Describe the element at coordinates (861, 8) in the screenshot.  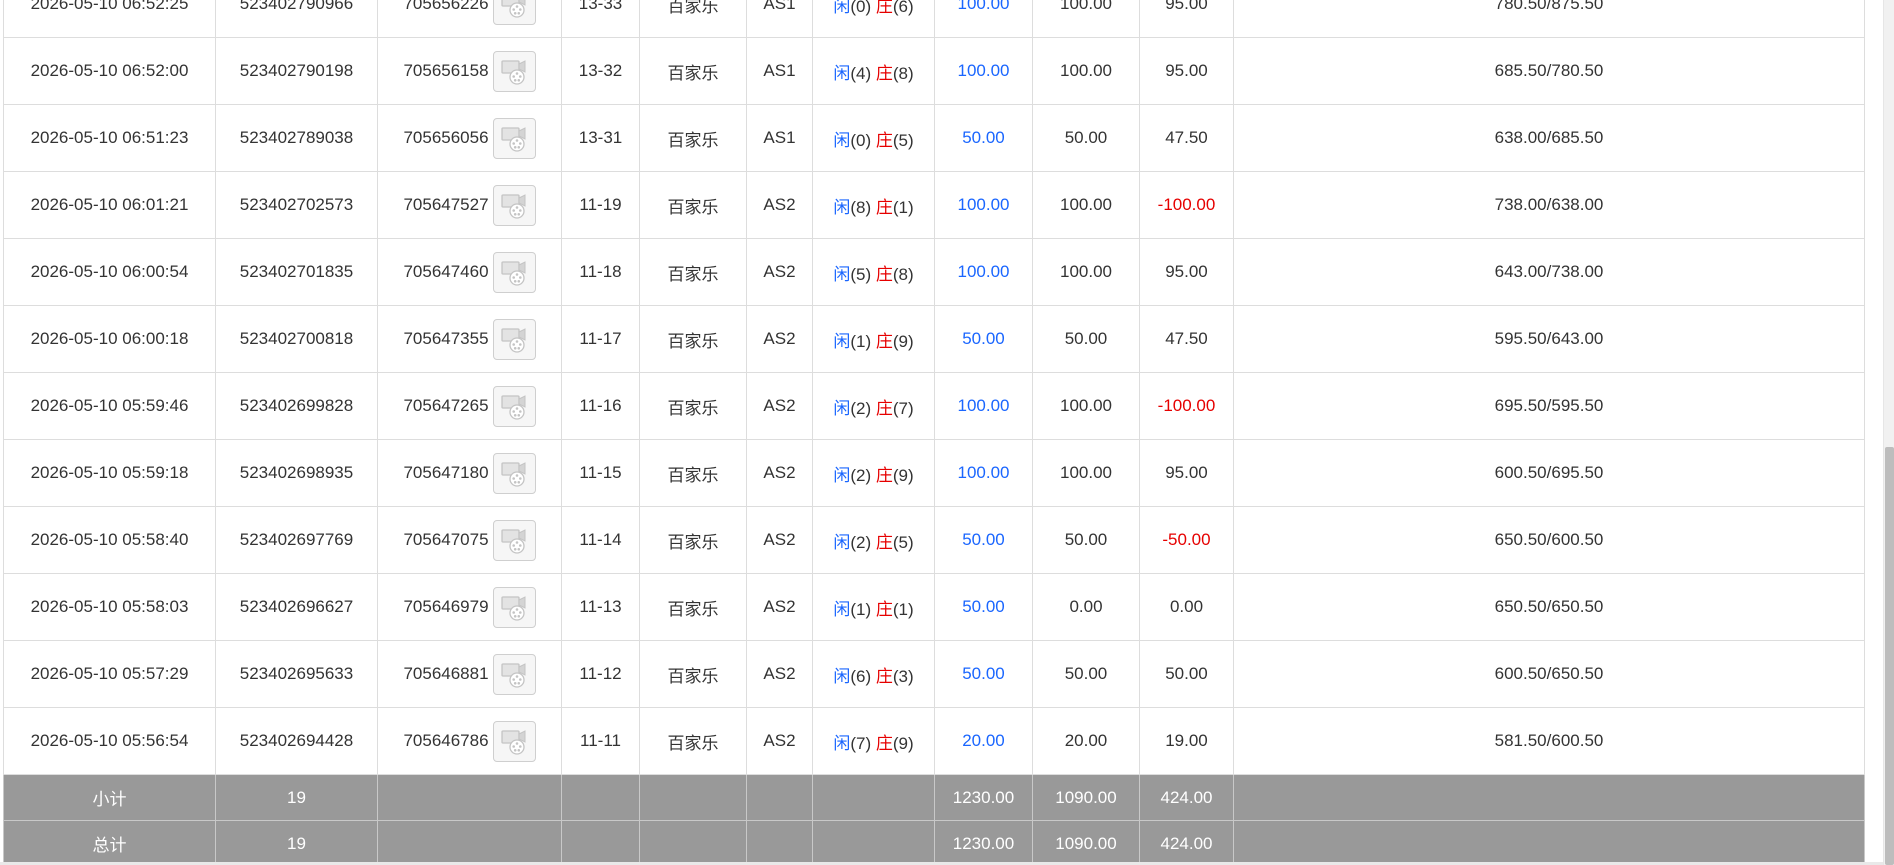
I see `player-points: (0)` at that location.